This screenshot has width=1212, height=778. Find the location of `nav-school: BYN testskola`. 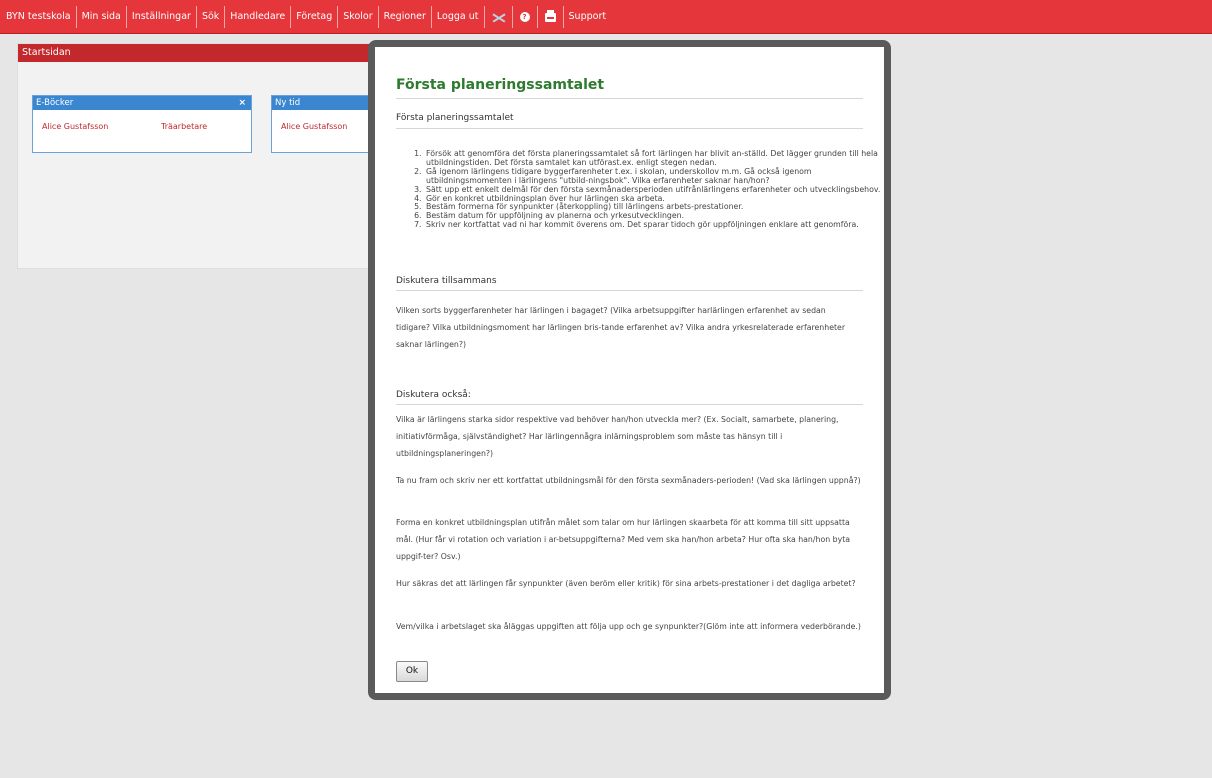

nav-school: BYN testskola is located at coordinates (41, 17).